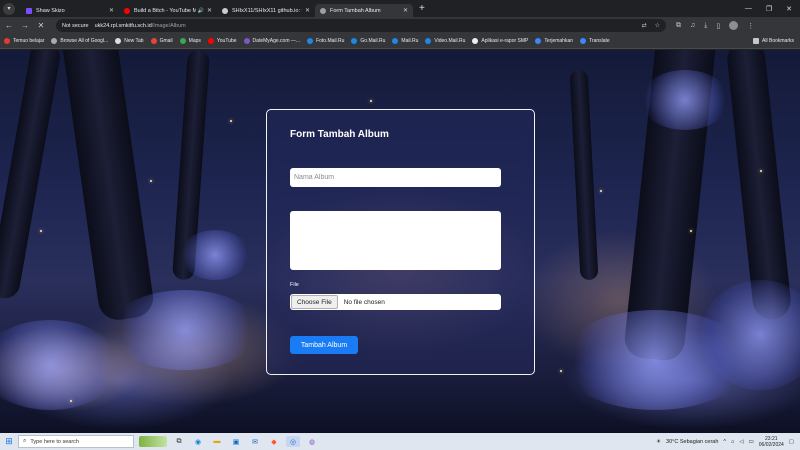 The height and width of the screenshot is (450, 800). What do you see at coordinates (791, 442) in the screenshot?
I see `notifications-icon: ▢` at bounding box center [791, 442].